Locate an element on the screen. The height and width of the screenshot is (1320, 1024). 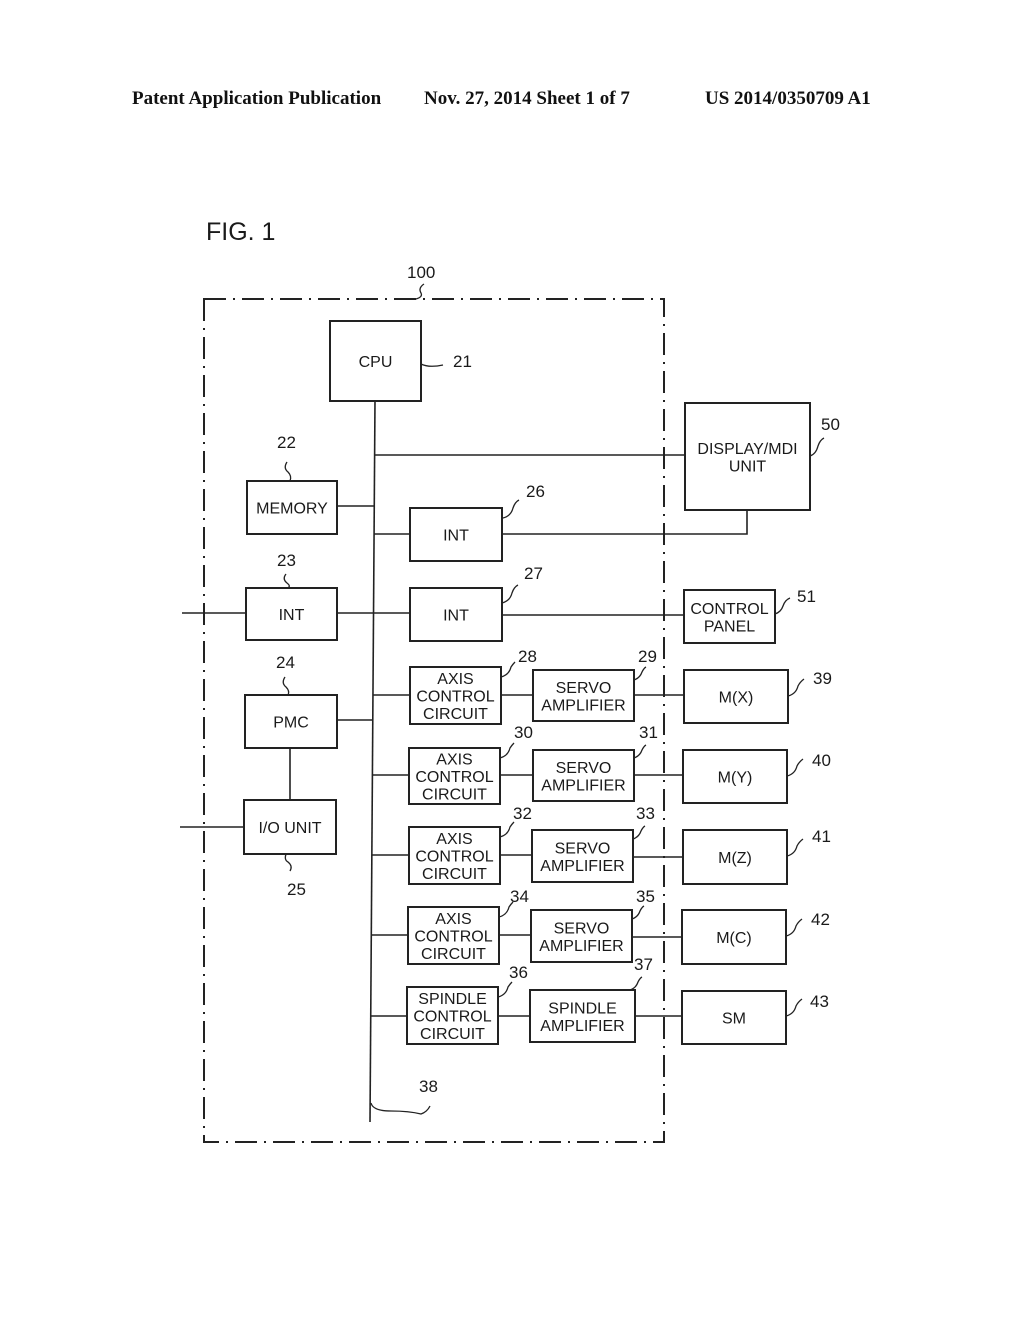
panel51-label: CONTROL is located at coordinates (729, 609).